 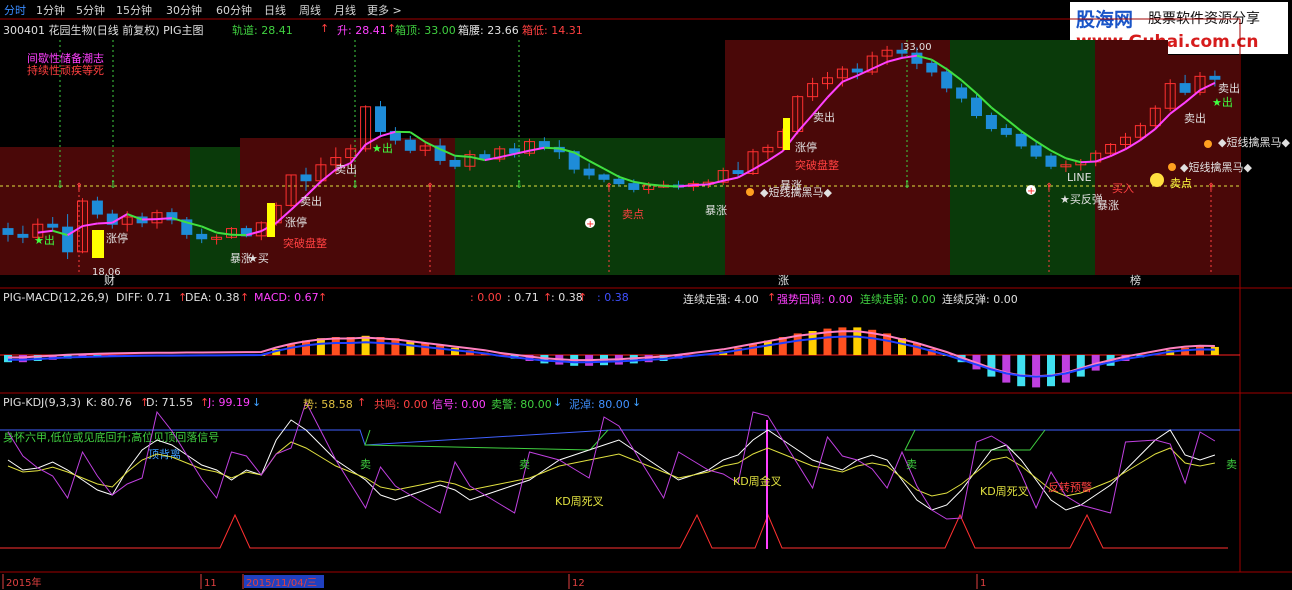 What do you see at coordinates (241, 258) in the screenshot?
I see `main-marker-3: 暴涨` at bounding box center [241, 258].